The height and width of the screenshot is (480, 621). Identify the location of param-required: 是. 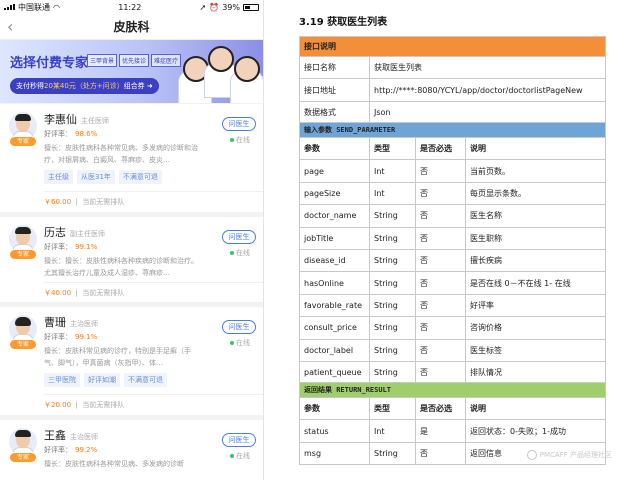
(440, 431).